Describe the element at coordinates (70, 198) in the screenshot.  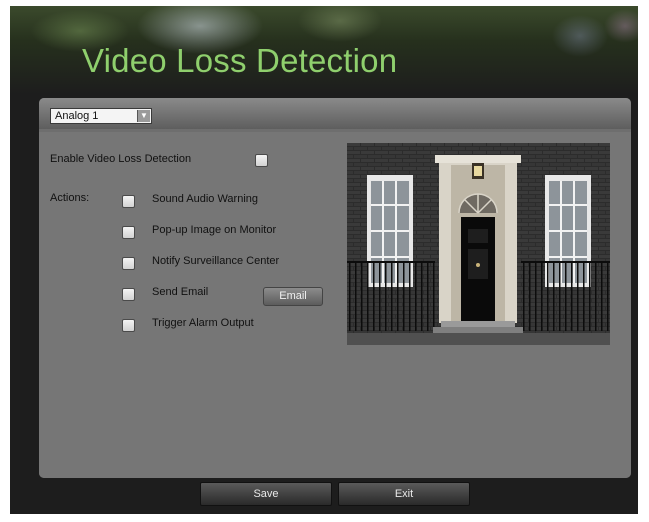
I see `actions-label: Actions:` at that location.